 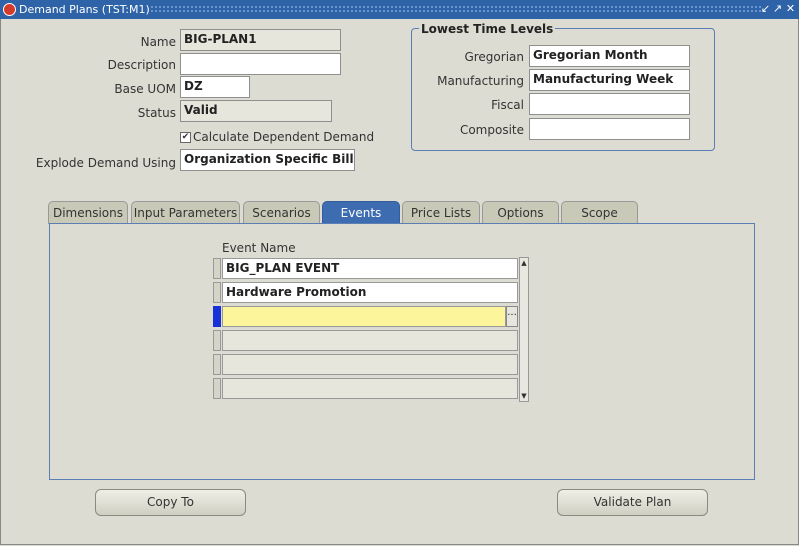 What do you see at coordinates (599, 212) in the screenshot?
I see `tab-scope: Scope` at bounding box center [599, 212].